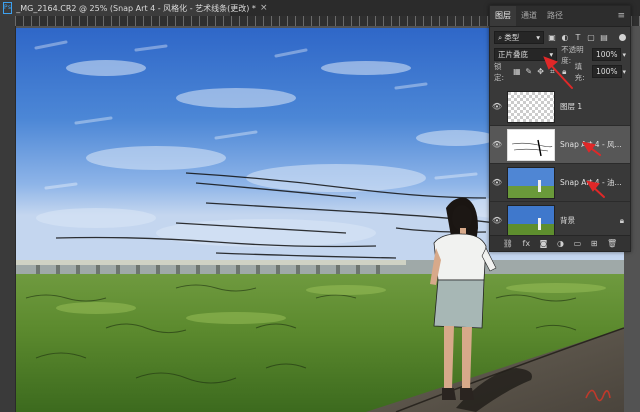  I want to click on filter-toggle, so click(622, 37).